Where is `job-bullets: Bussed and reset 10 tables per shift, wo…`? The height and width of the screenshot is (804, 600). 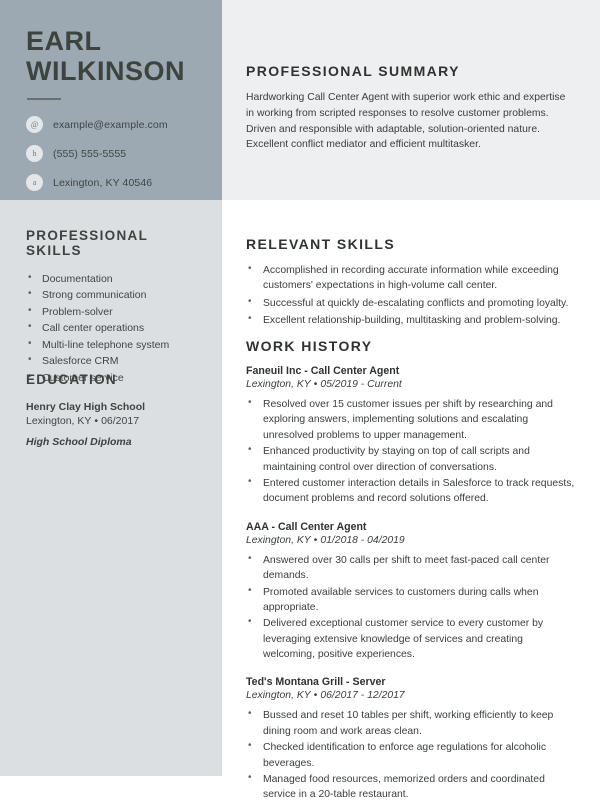
job-bullets: Bussed and reset 10 tables per shift, wo… is located at coordinates (411, 755).